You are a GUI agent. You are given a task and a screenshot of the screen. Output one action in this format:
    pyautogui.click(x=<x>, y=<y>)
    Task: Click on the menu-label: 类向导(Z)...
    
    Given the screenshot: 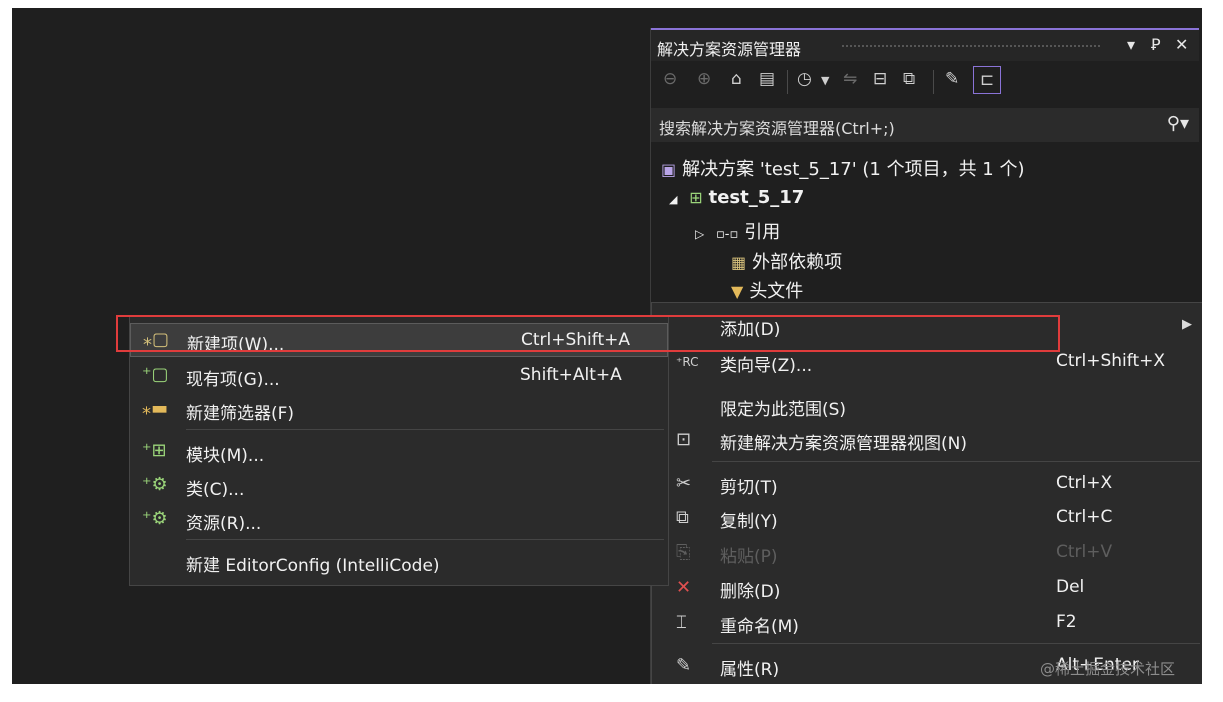 What is the action you would take?
    pyautogui.click(x=766, y=366)
    